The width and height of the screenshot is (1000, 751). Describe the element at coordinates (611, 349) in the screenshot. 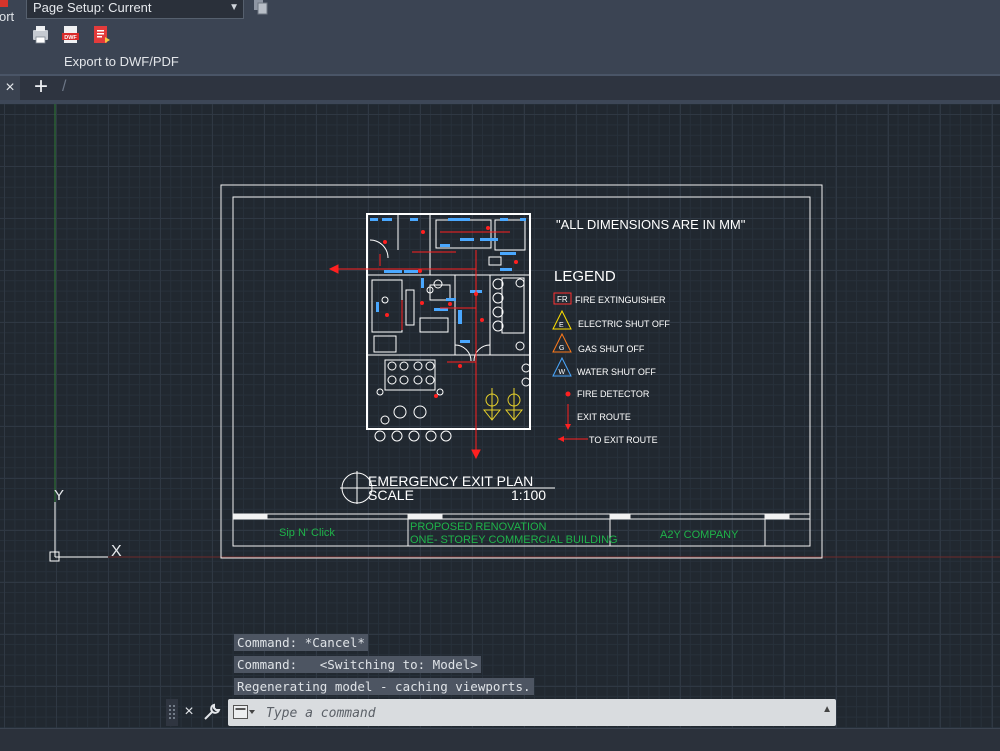

I see `legend-label: GAS SHUT OFF` at that location.